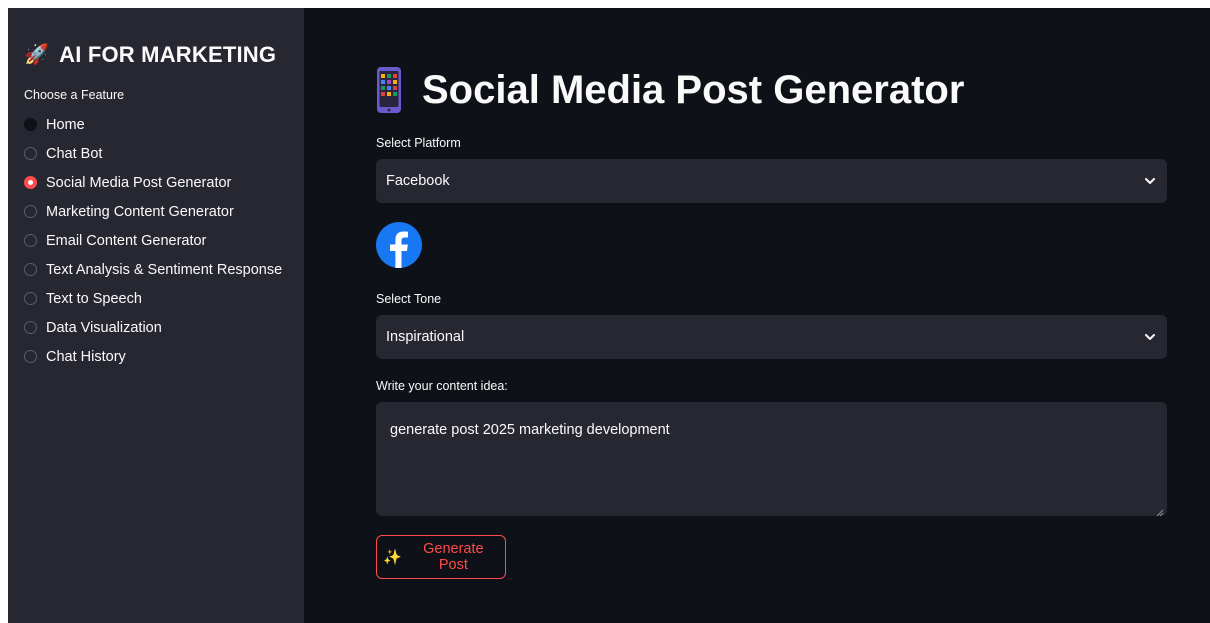  I want to click on radio-item-social-media-post-generator: Social Media Post Generator, so click(164, 182).